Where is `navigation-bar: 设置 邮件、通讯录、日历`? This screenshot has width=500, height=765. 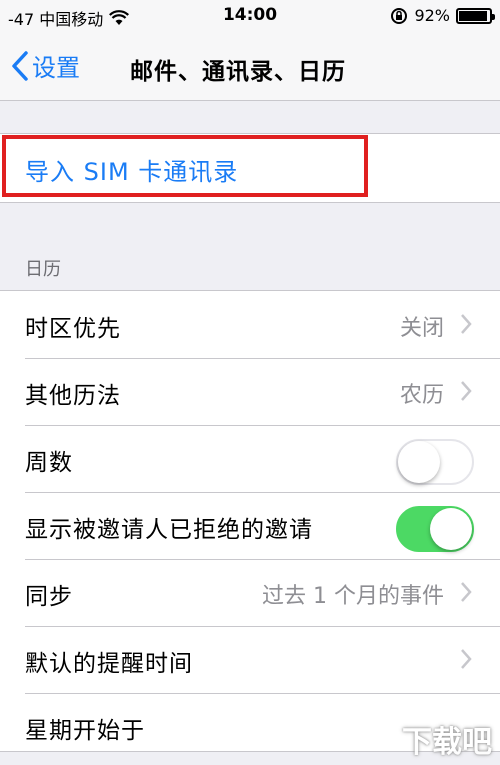
navigation-bar: 设置 邮件、通讯录、日历 is located at coordinates (250, 66).